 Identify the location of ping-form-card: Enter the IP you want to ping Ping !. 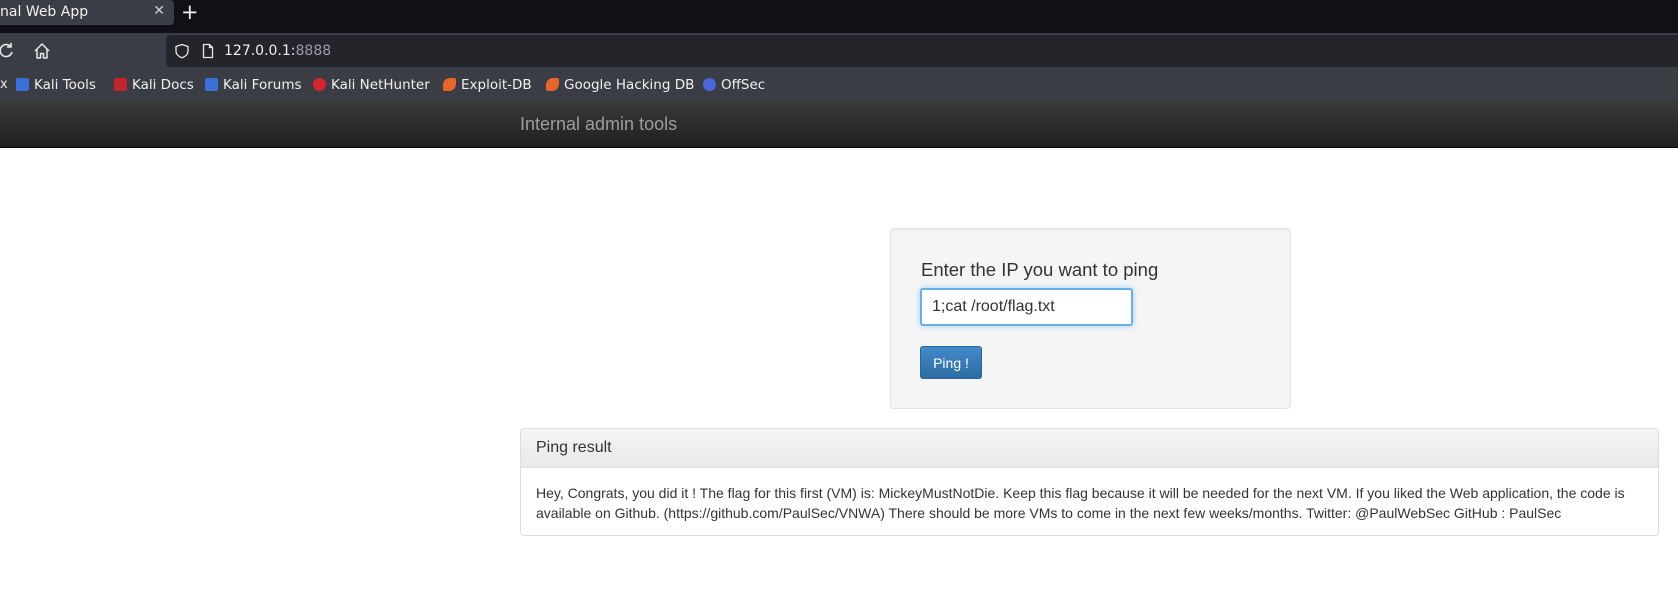
(1090, 318).